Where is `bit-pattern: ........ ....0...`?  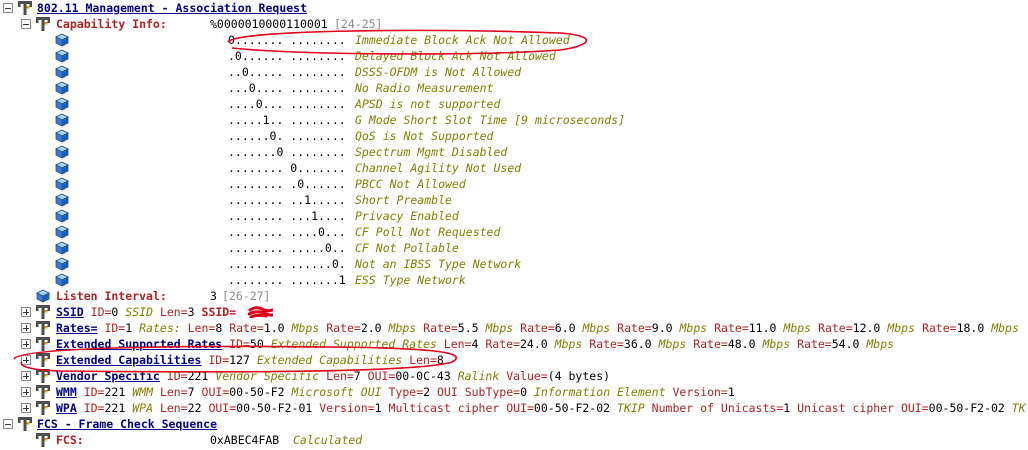 bit-pattern: ........ ....0... is located at coordinates (287, 232).